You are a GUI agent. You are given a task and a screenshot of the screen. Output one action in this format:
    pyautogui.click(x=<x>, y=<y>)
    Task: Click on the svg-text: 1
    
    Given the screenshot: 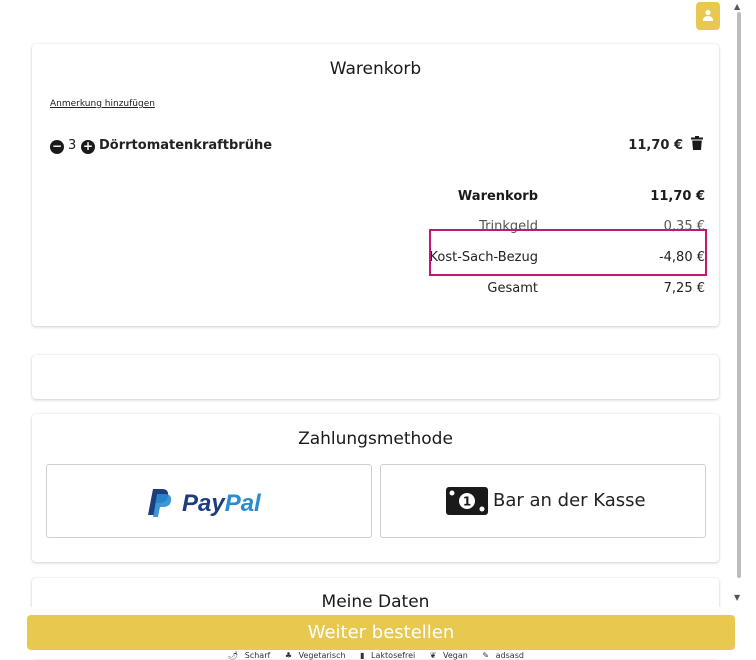 What is the action you would take?
    pyautogui.click(x=467, y=502)
    